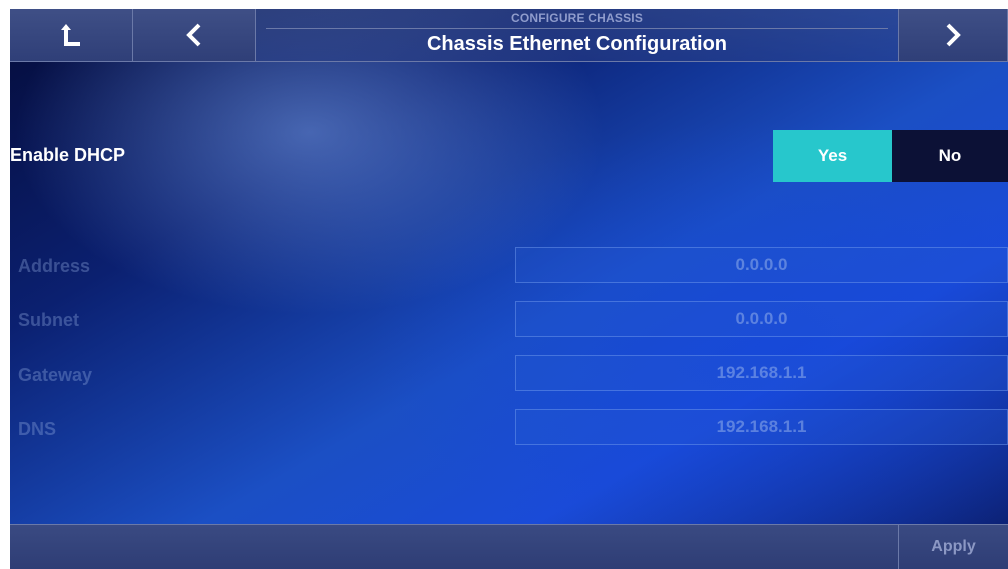  Describe the element at coordinates (950, 156) in the screenshot. I see `dhcp-no-button: No` at that location.